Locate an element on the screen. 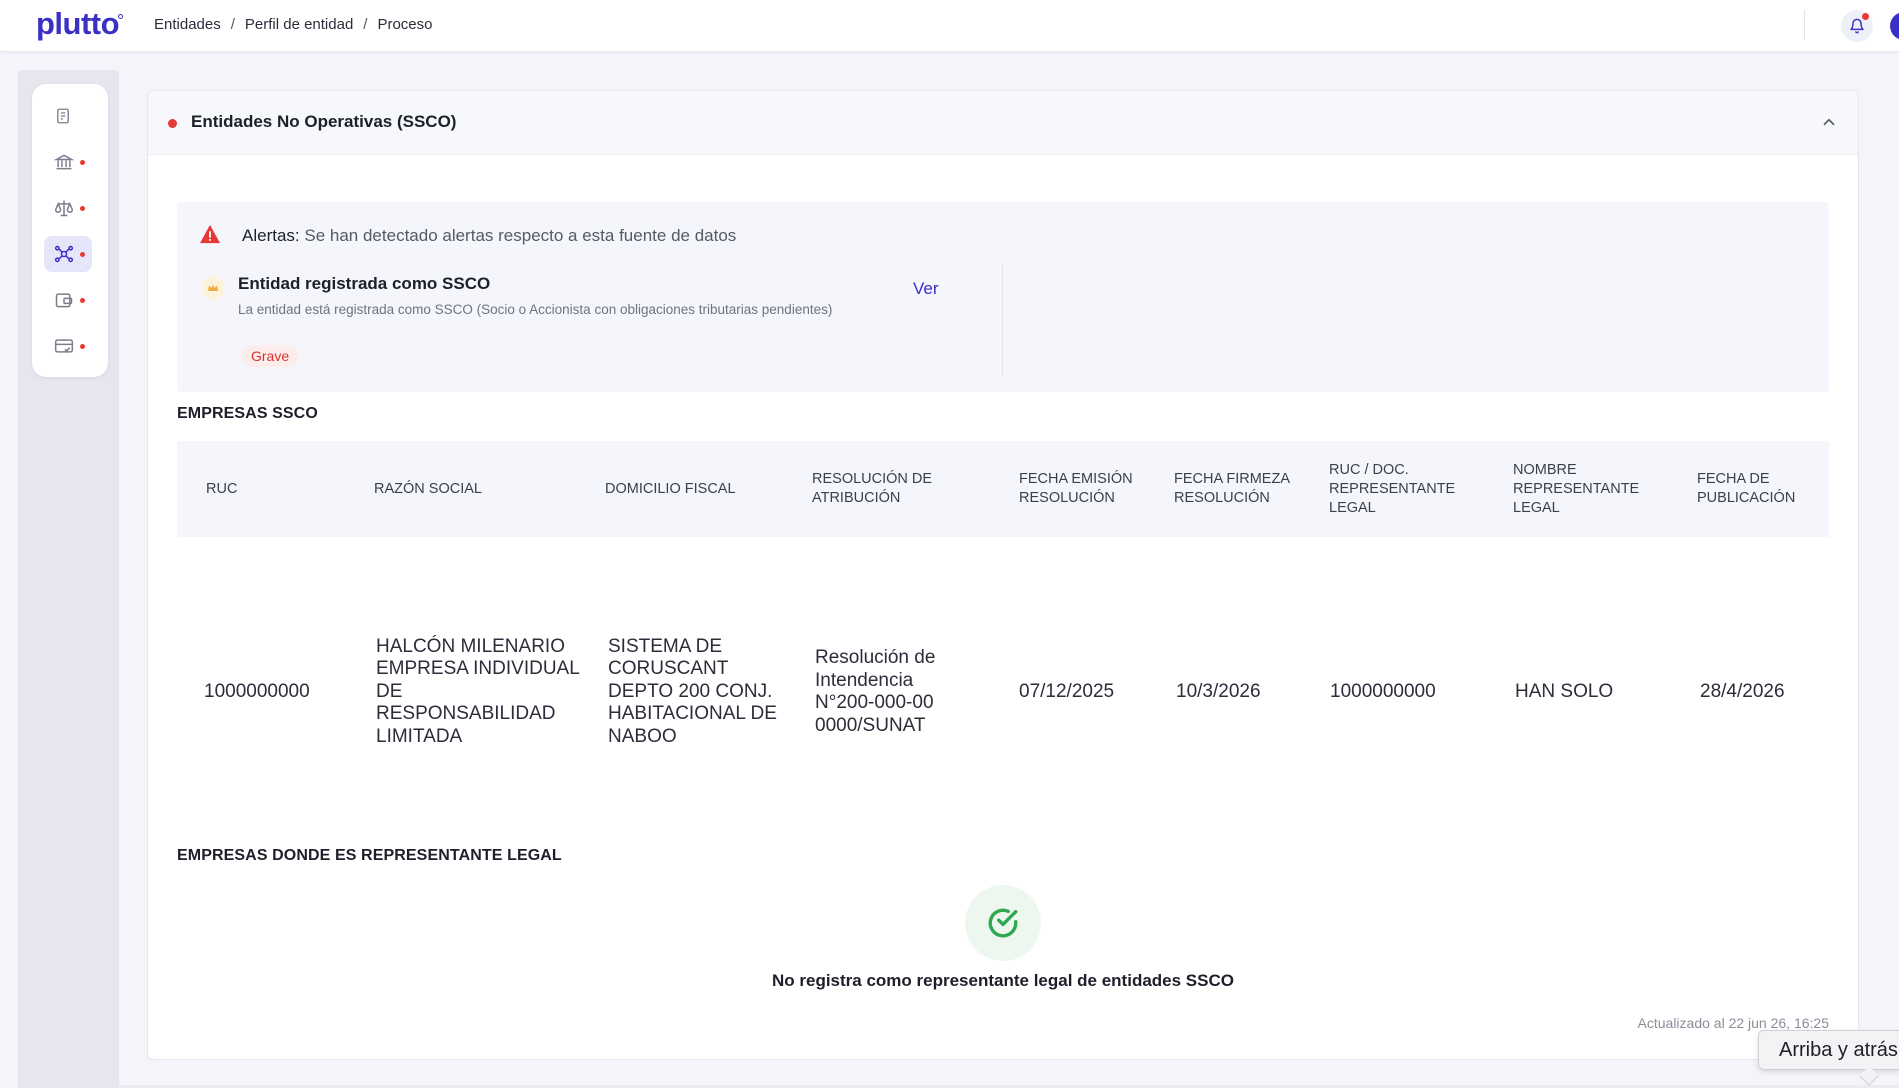 The width and height of the screenshot is (1899, 1088). sidebar-item-card is located at coordinates (68, 346).